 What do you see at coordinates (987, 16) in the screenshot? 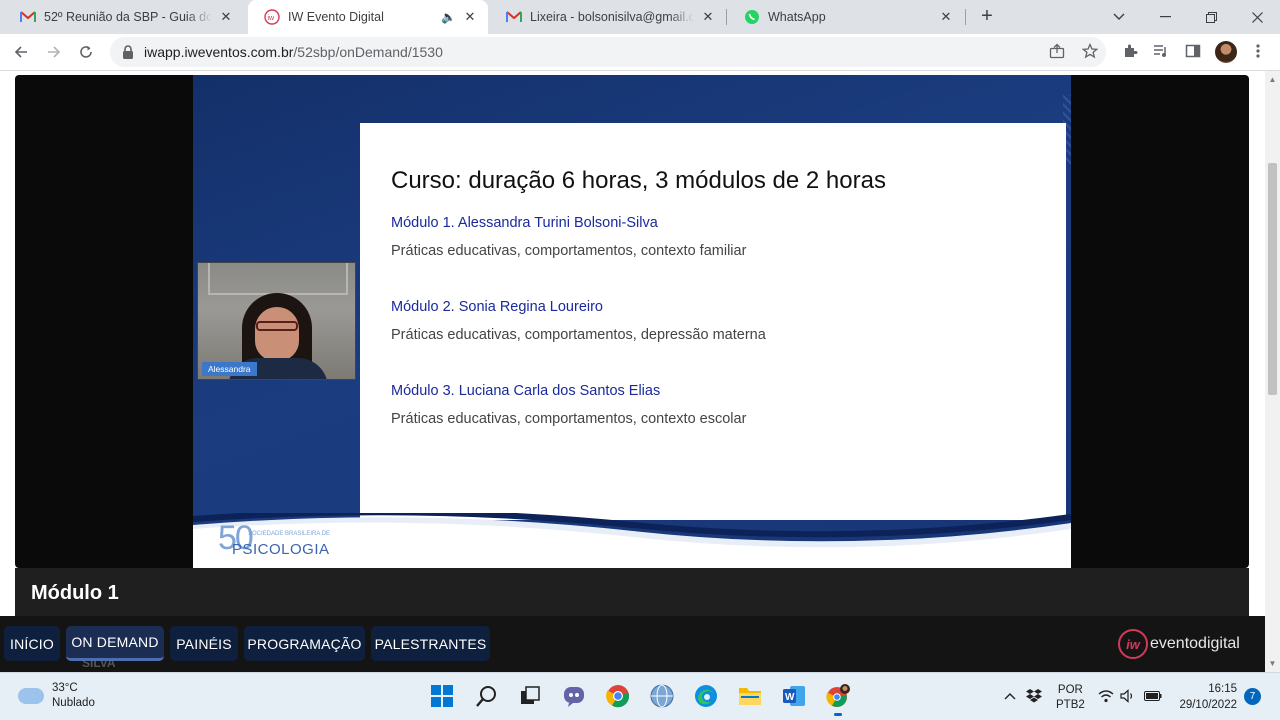
I see `new-tab-button: +` at bounding box center [987, 16].